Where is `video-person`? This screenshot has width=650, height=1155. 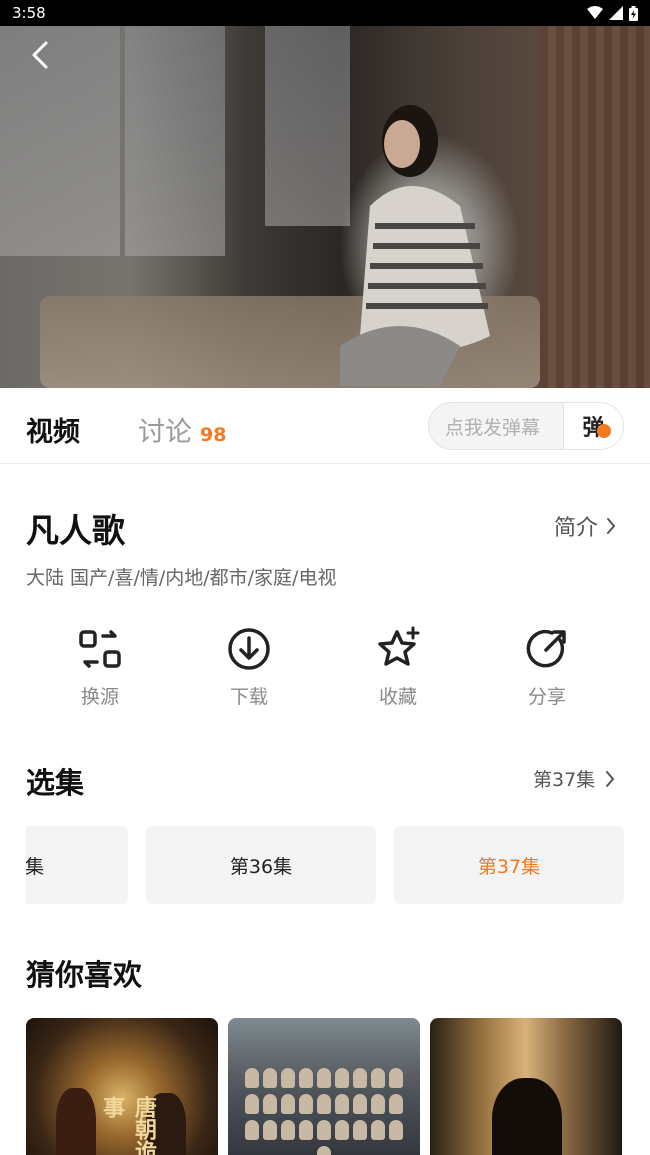
video-person is located at coordinates (415, 245).